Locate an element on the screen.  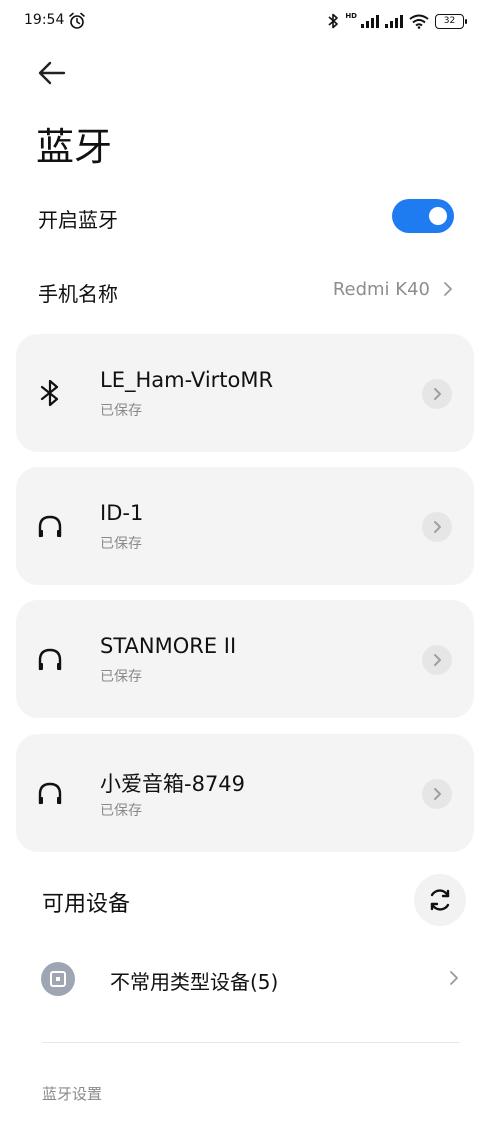
hd-label: HD is located at coordinates (351, 16).